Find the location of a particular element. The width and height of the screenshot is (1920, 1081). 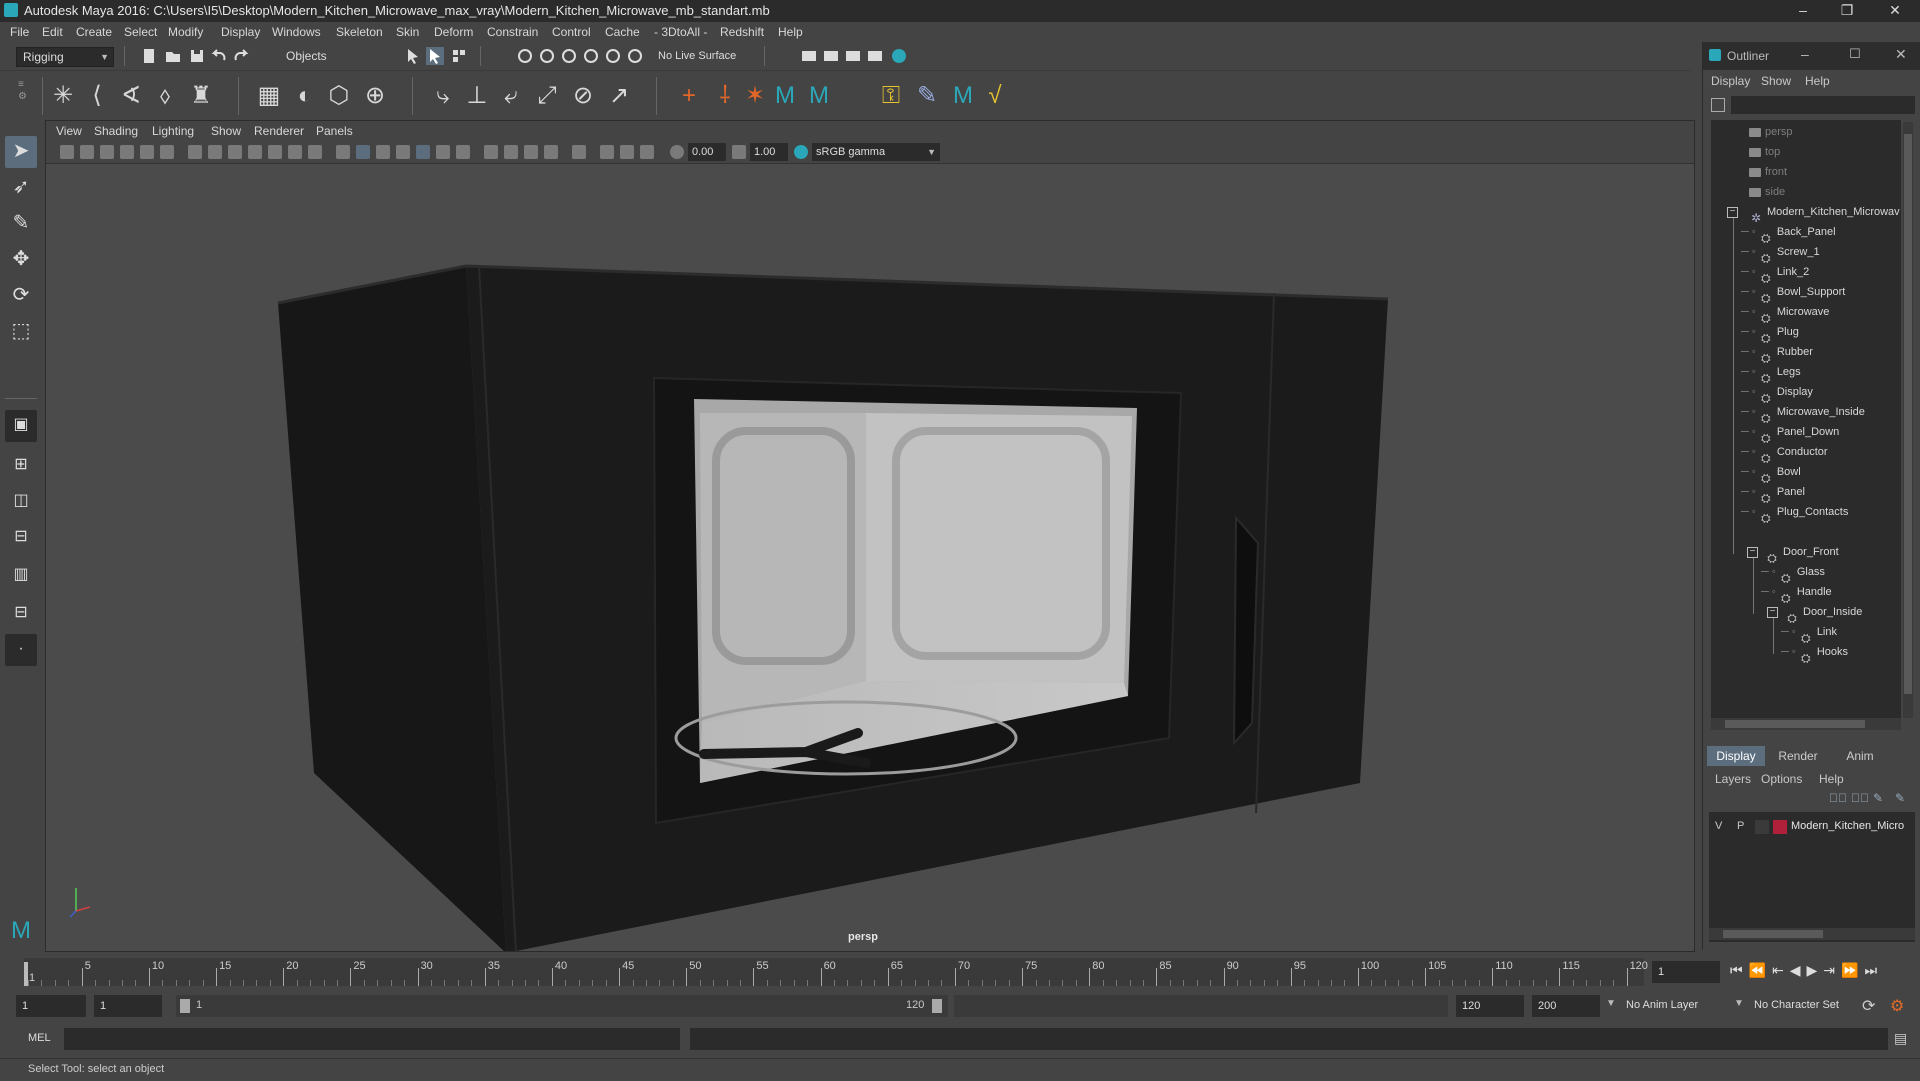

shelf-extra-icon: √ is located at coordinates (995, 96).